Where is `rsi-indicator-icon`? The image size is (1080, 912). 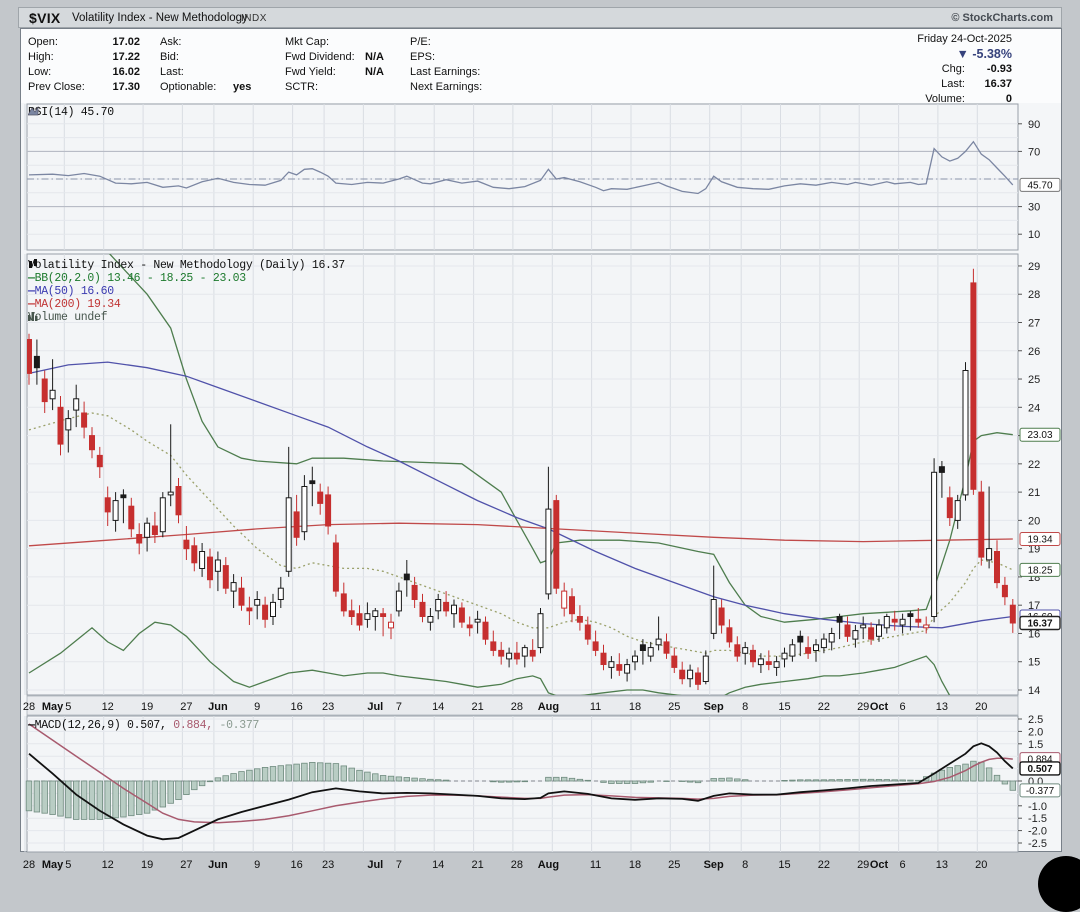 rsi-indicator-icon is located at coordinates (33, 111).